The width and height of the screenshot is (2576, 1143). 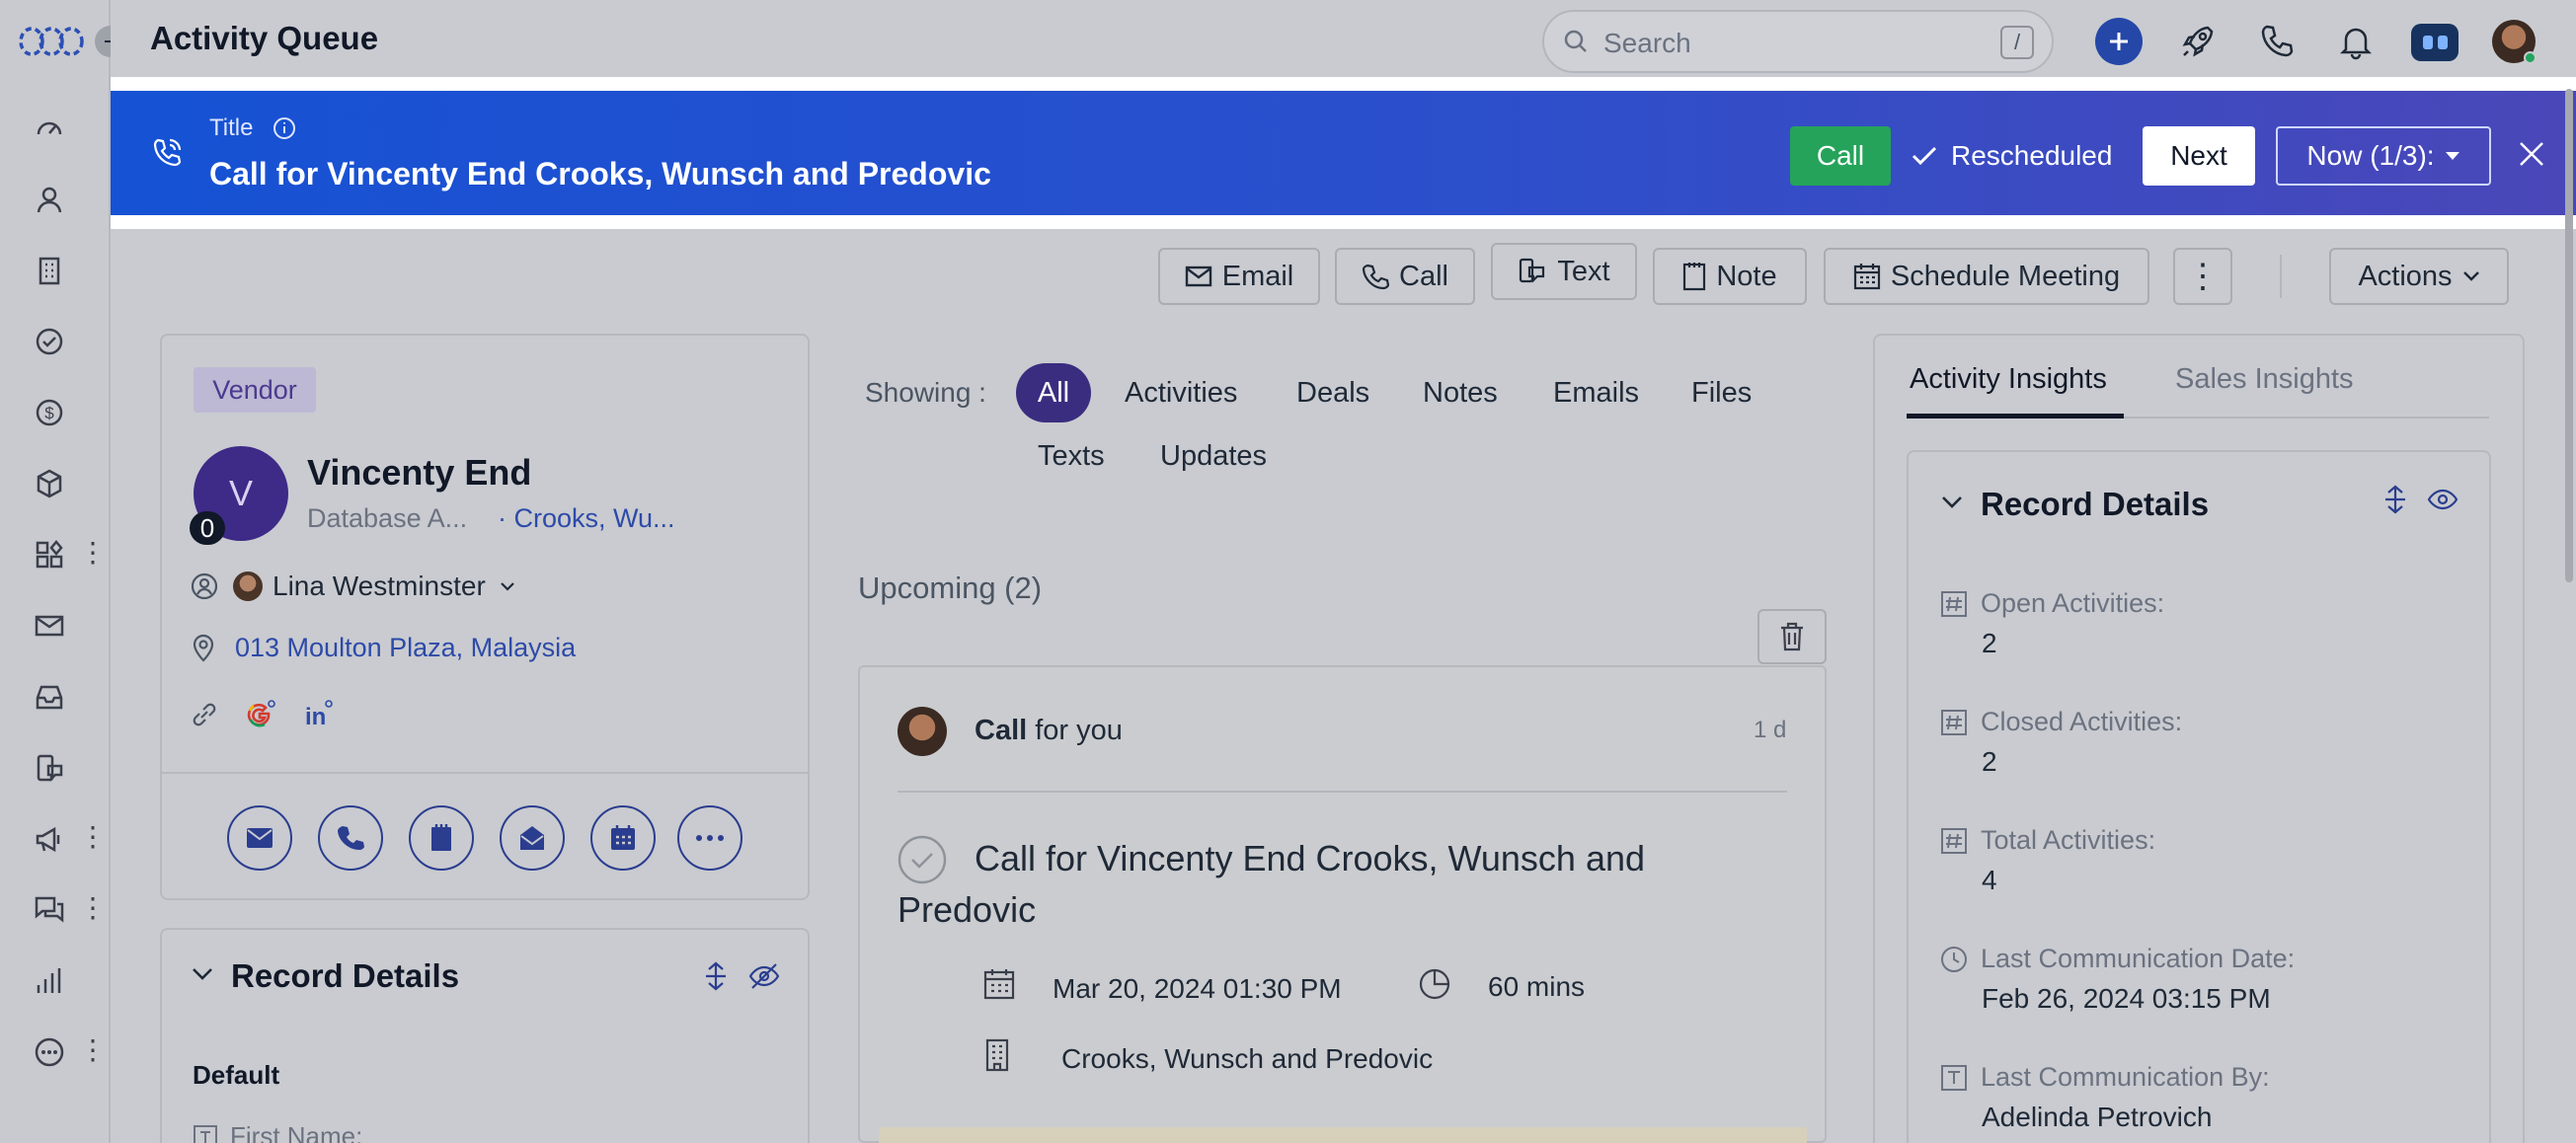 What do you see at coordinates (1986, 276) in the screenshot?
I see `schedule-meeting-button: Schedule Meeting` at bounding box center [1986, 276].